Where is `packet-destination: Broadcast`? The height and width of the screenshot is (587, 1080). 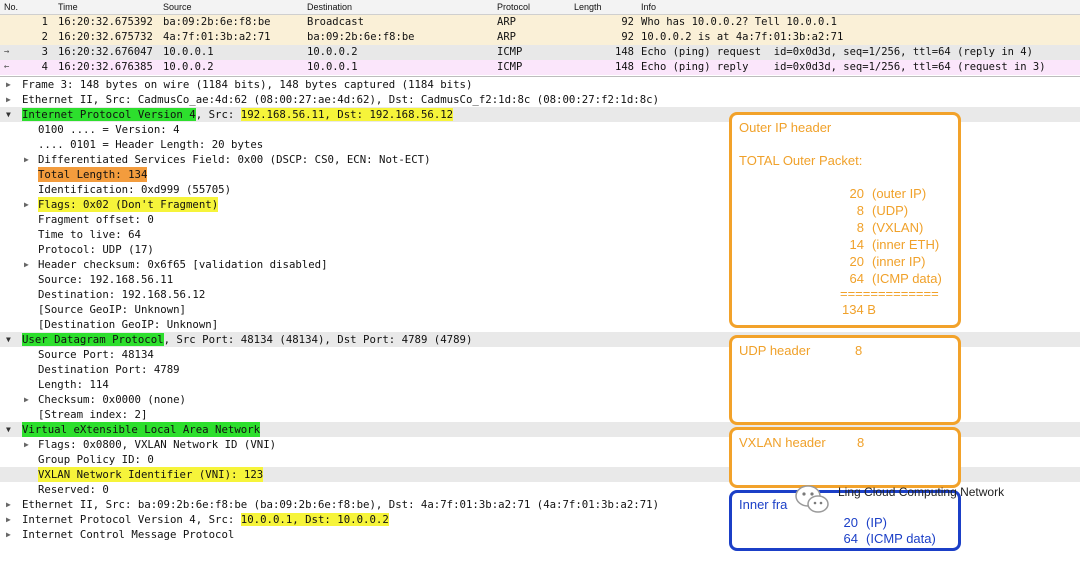 packet-destination: Broadcast is located at coordinates (335, 22).